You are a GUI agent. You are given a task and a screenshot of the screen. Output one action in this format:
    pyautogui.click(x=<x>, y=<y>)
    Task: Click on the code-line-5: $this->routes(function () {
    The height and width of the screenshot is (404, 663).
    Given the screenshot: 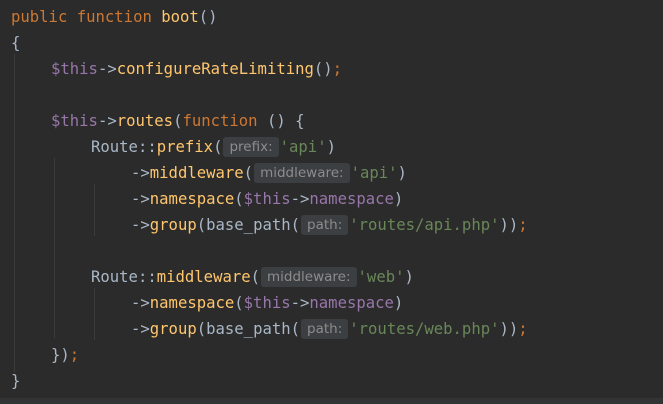 What is the action you would take?
    pyautogui.click(x=178, y=121)
    